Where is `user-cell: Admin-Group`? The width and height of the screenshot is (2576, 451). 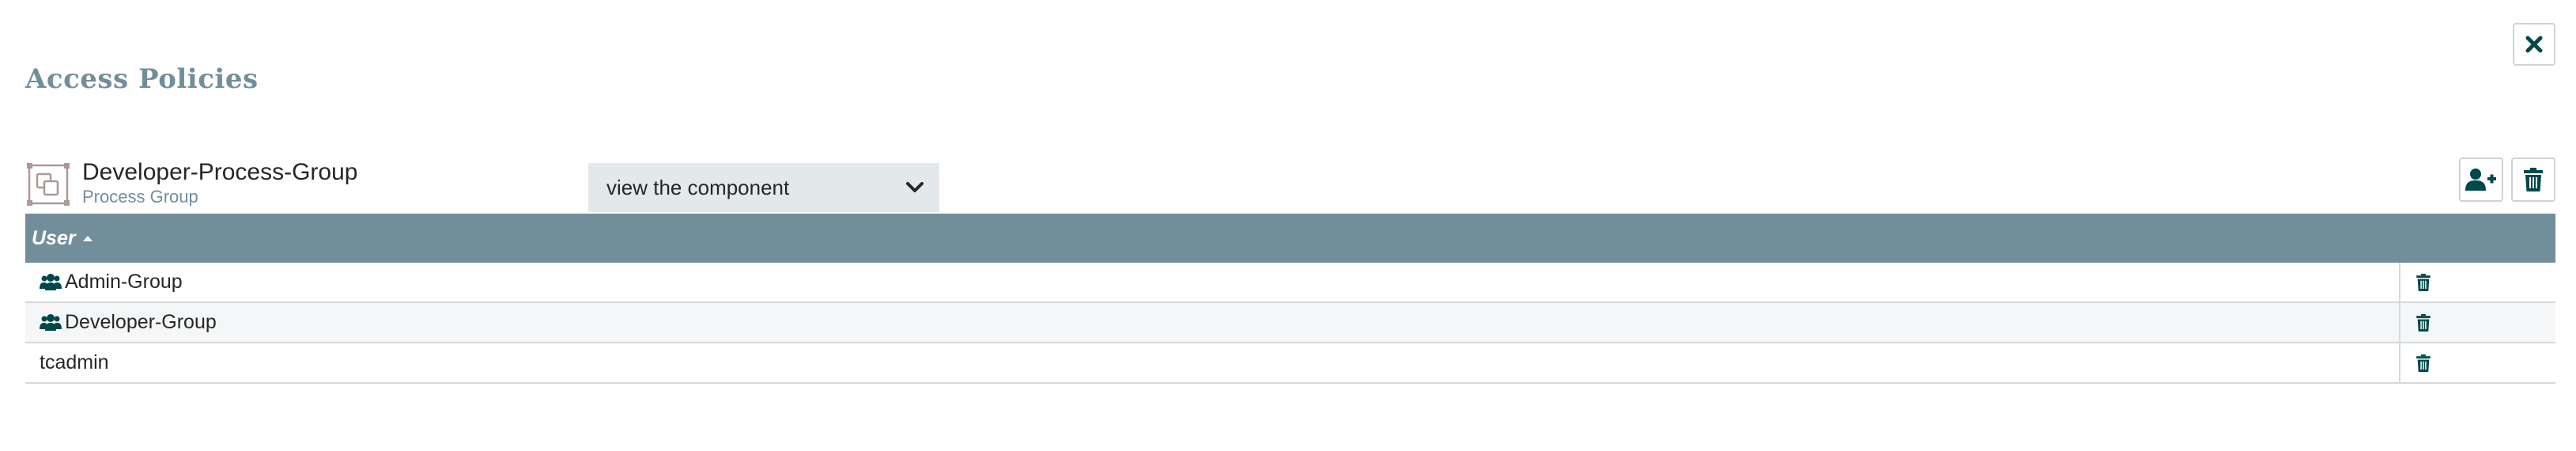
user-cell: Admin-Group is located at coordinates (1212, 282).